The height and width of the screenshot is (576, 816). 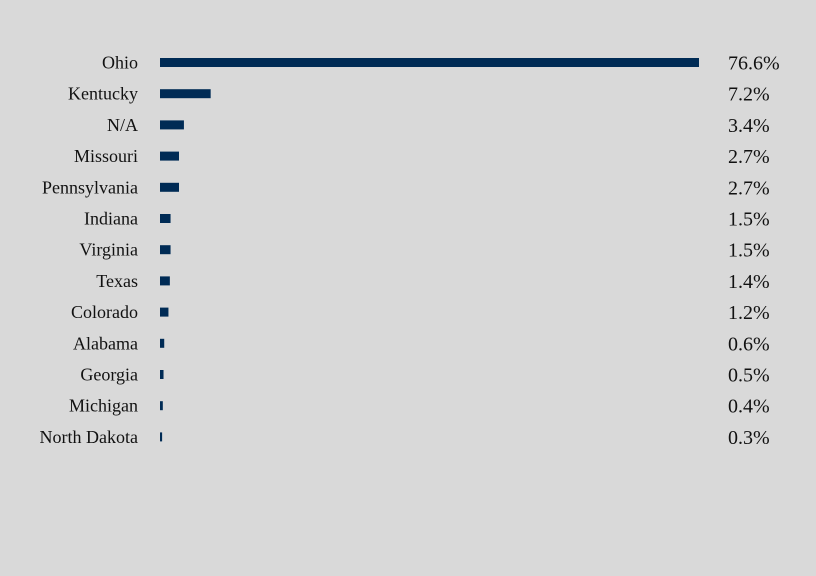 I want to click on category-label: Missouri, so click(x=106, y=156).